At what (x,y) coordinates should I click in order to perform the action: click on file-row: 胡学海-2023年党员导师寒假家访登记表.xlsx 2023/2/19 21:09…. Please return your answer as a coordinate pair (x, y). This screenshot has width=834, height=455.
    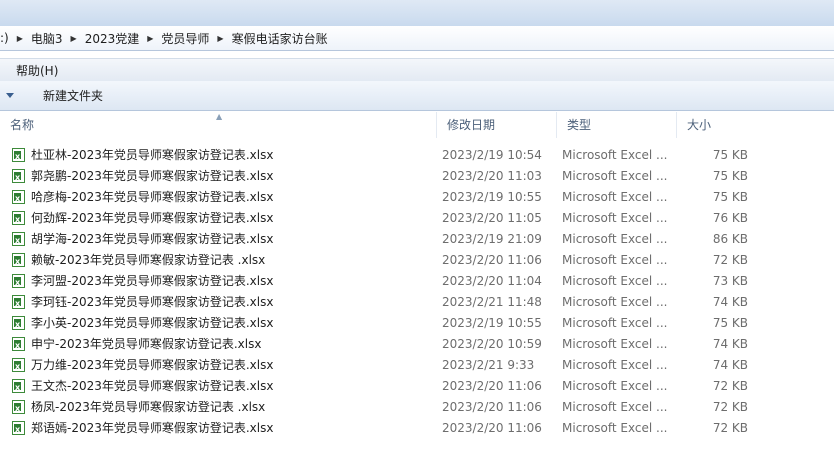
    Looking at the image, I should click on (417, 240).